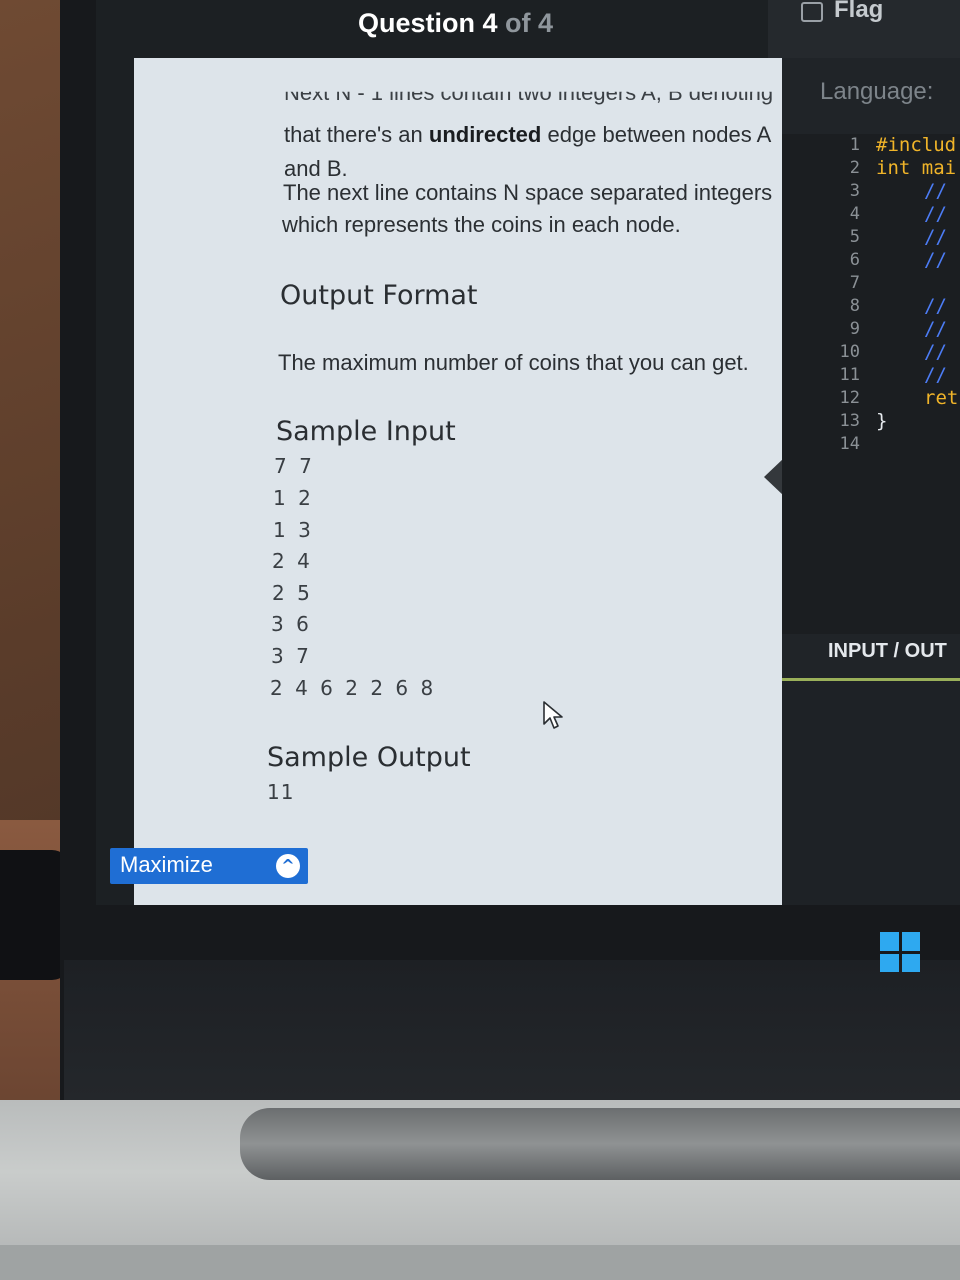 The width and height of the screenshot is (960, 1280). What do you see at coordinates (428, 23) in the screenshot?
I see `question-number: Question 4` at bounding box center [428, 23].